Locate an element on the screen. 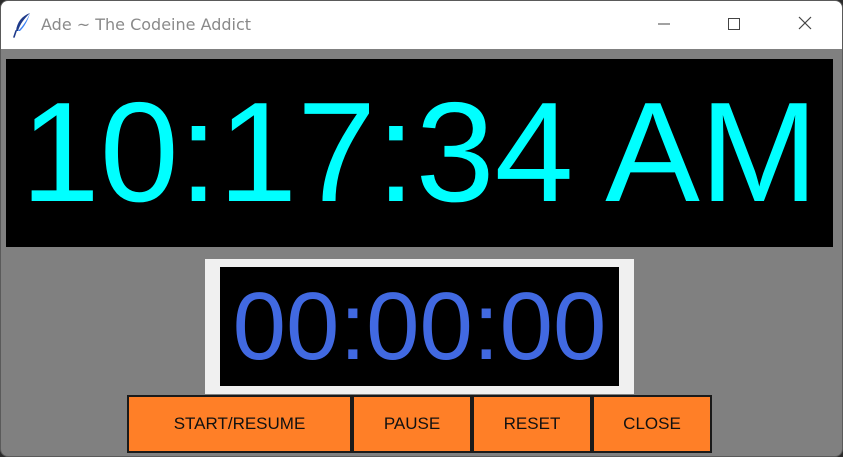 The height and width of the screenshot is (457, 843). maximize-button is located at coordinates (734, 25).